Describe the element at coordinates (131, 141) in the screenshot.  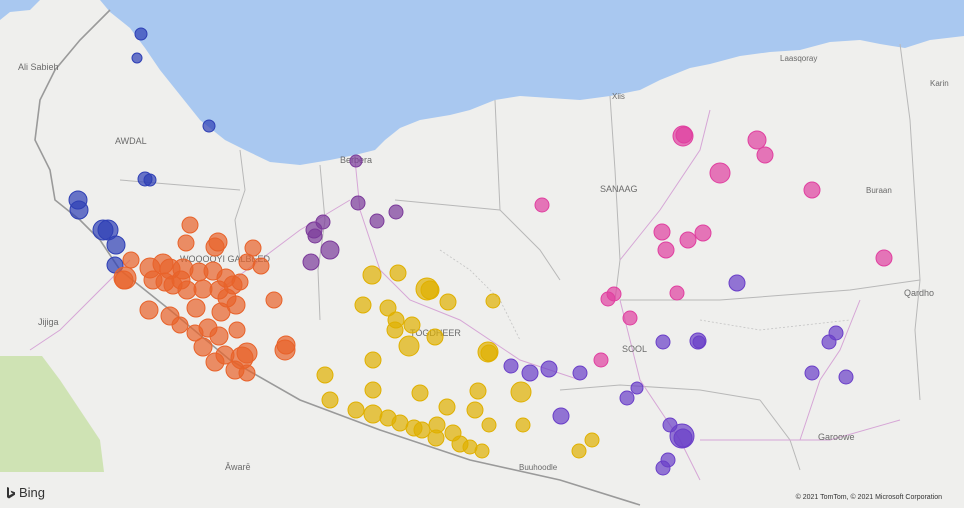
I see `label-awdal: AWDAL` at that location.